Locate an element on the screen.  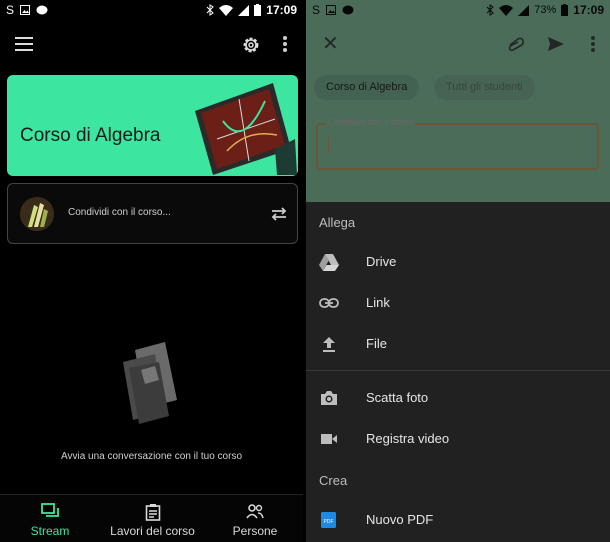
new-pdf-label: Nuovo PDF is located at coordinates (400, 519).